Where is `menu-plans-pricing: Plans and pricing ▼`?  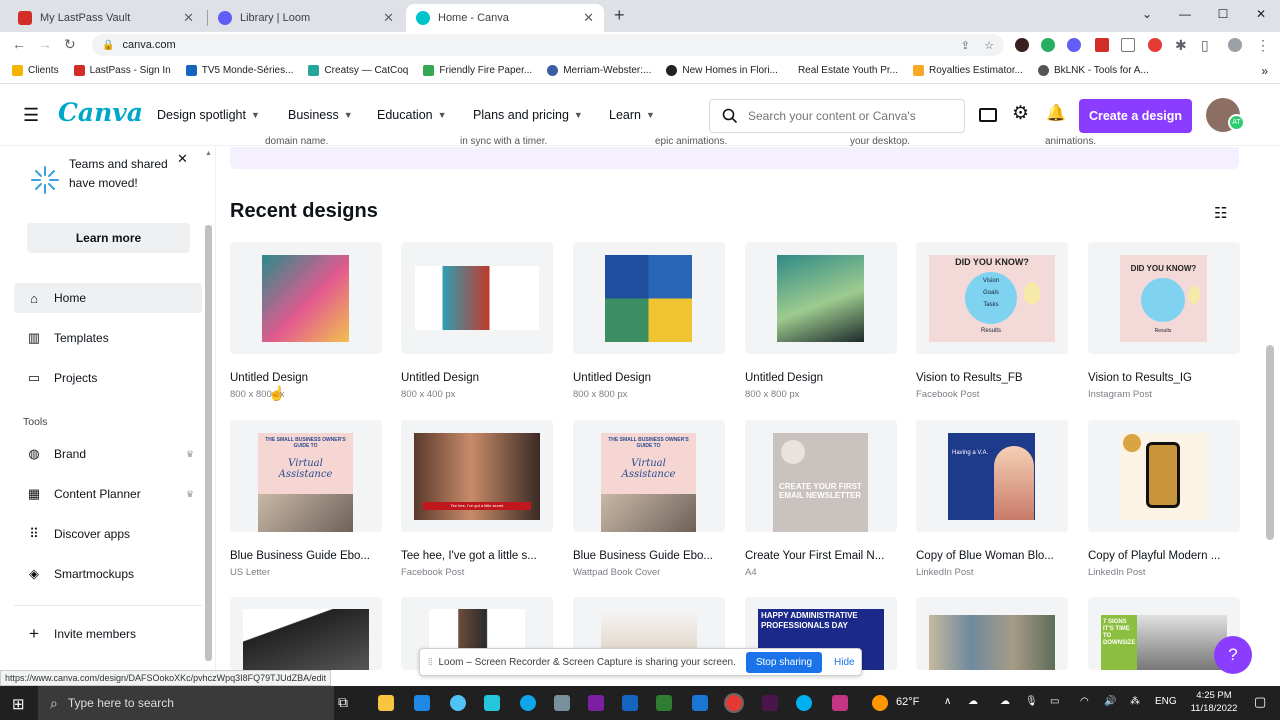
menu-plans-pricing: Plans and pricing ▼ is located at coordinates (528, 115).